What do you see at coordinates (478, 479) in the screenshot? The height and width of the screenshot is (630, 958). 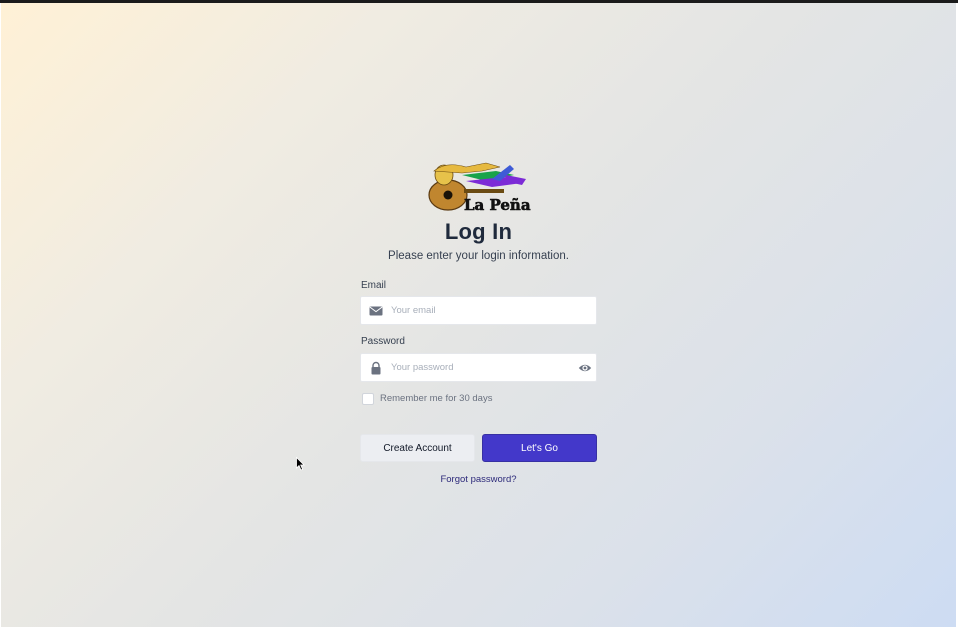 I see `forgot-password-link: Forgot password?` at bounding box center [478, 479].